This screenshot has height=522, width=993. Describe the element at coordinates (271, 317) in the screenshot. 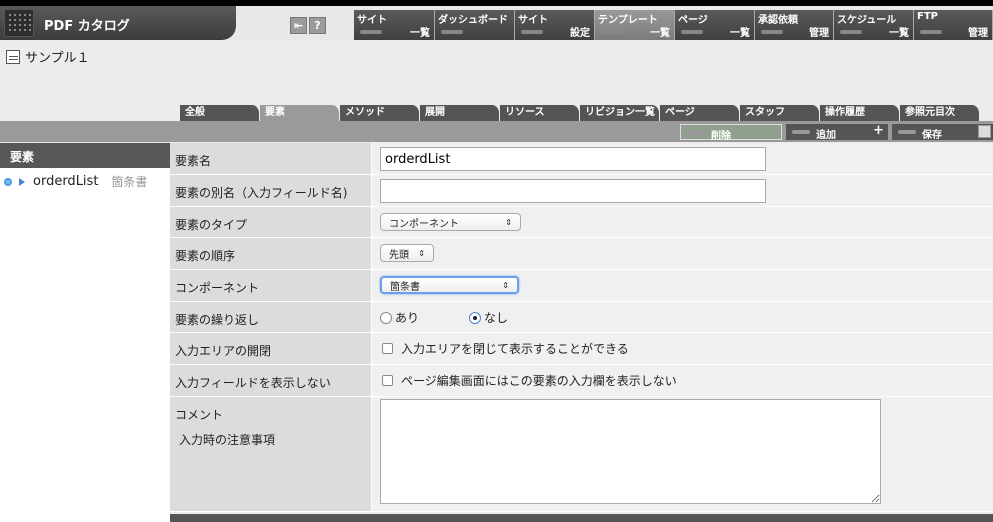

I see `repeat-label: 要素の繰り返し` at that location.